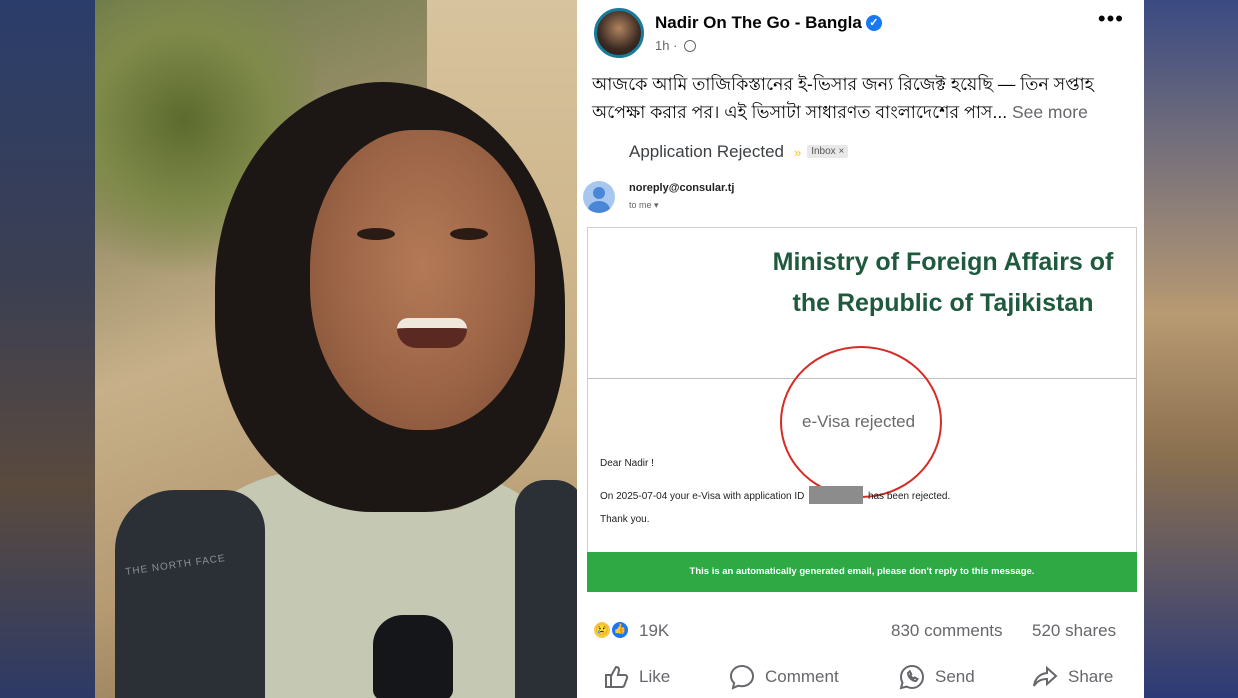 Image resolution: width=1238 pixels, height=698 pixels. I want to click on send-icon, so click(912, 677).